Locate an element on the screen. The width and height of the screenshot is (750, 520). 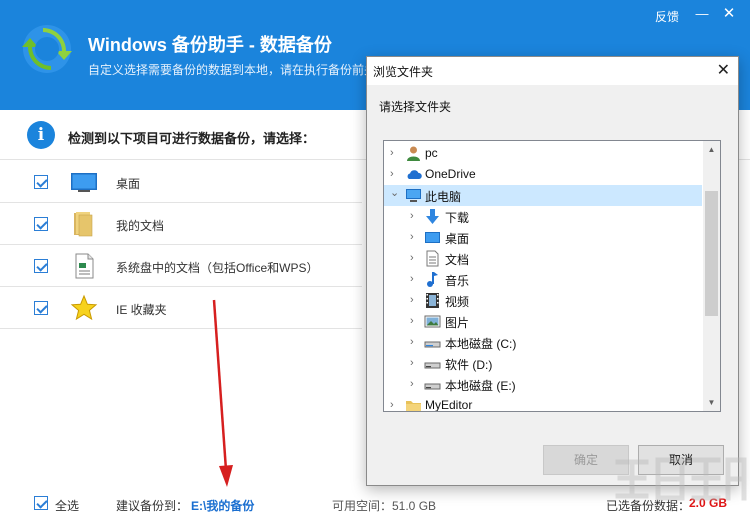
tree-item-this-pc: ⌄ 此电脑 is located at coordinates (543, 195).